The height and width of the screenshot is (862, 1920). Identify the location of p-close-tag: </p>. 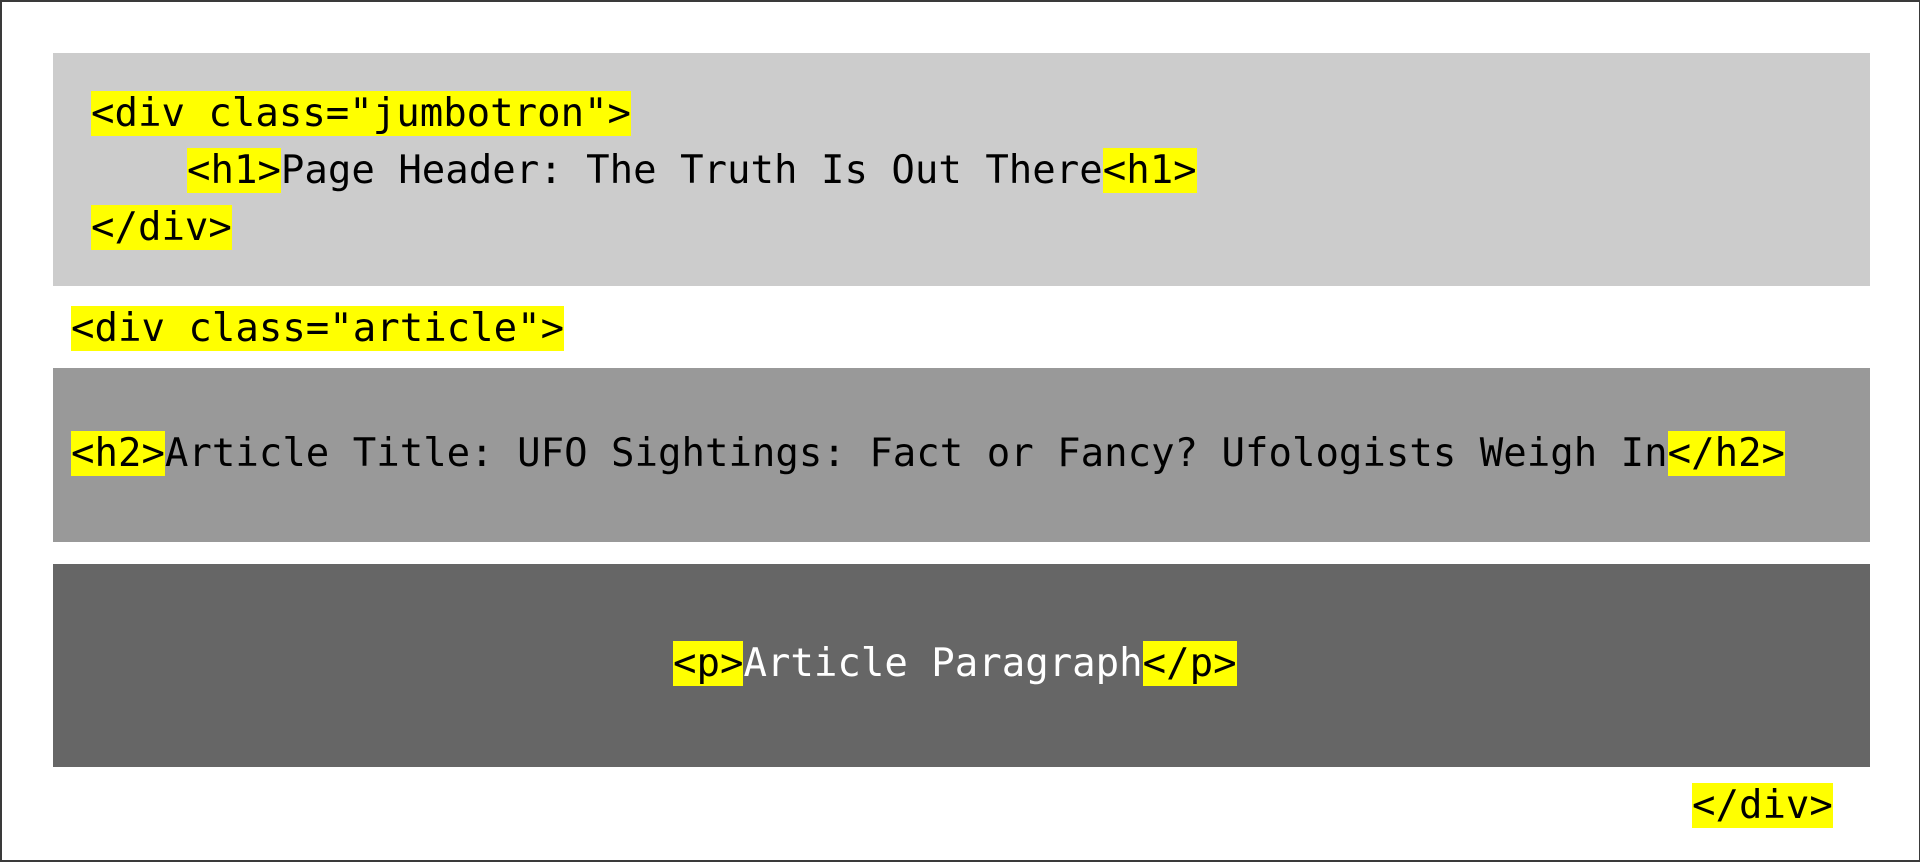
(1189, 663).